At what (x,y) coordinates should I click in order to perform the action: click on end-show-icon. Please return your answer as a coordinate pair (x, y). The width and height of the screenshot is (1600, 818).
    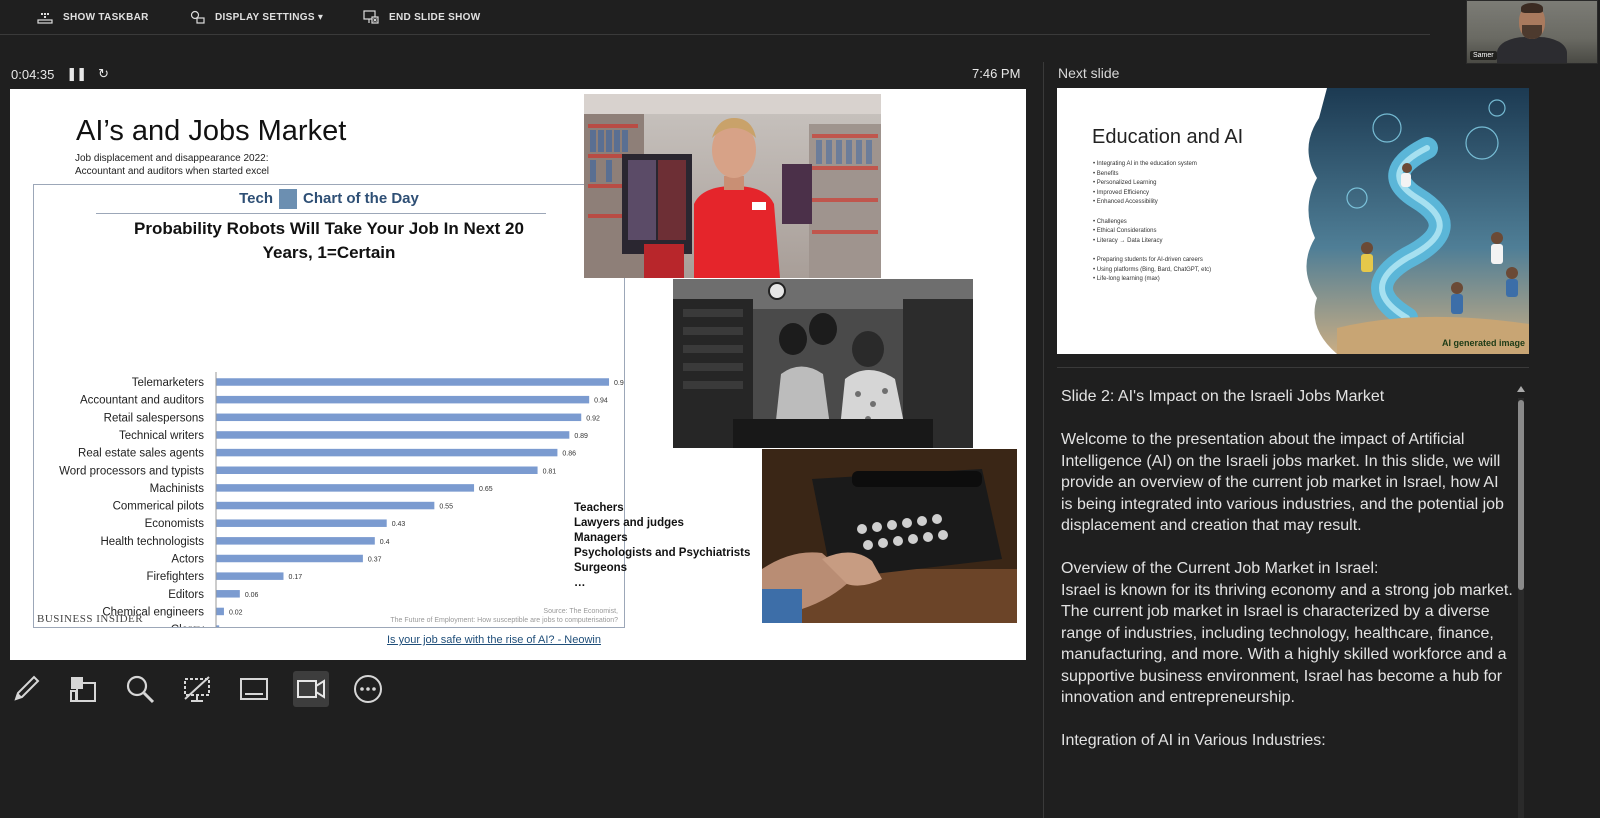
    Looking at the image, I should click on (371, 17).